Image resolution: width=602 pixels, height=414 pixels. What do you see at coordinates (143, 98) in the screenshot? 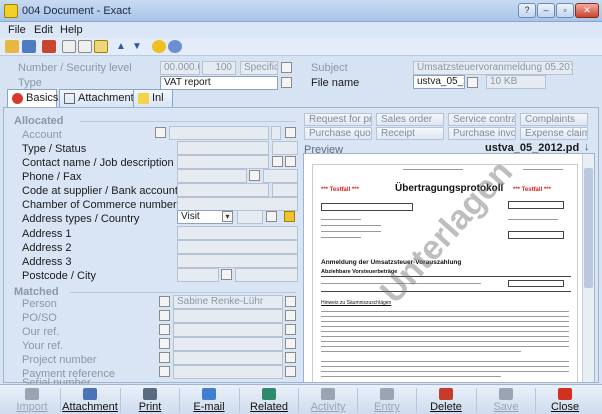
I see `inline-icon` at bounding box center [143, 98].